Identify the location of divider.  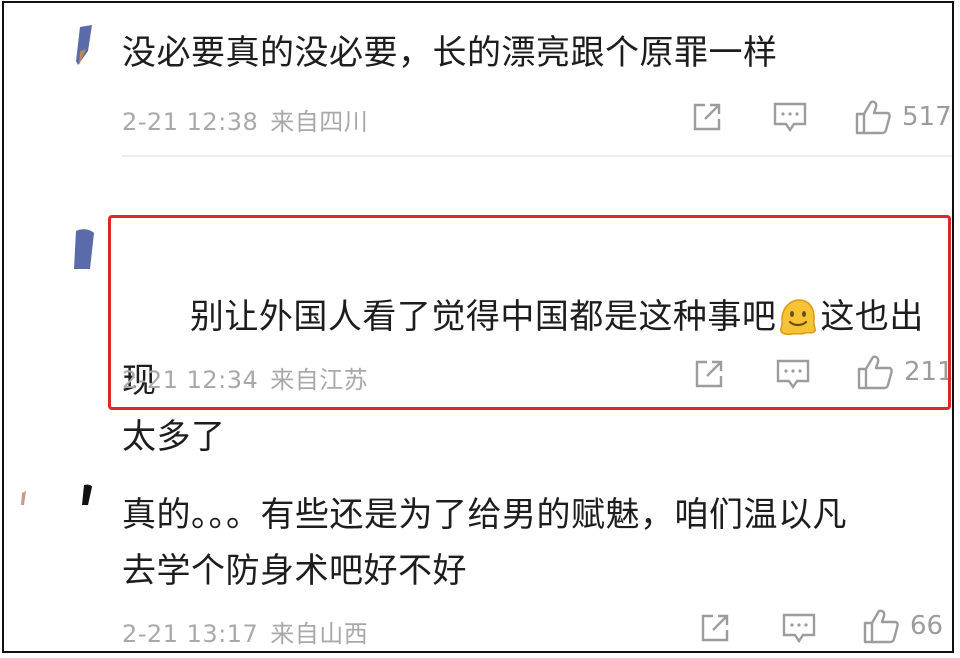
(537, 156).